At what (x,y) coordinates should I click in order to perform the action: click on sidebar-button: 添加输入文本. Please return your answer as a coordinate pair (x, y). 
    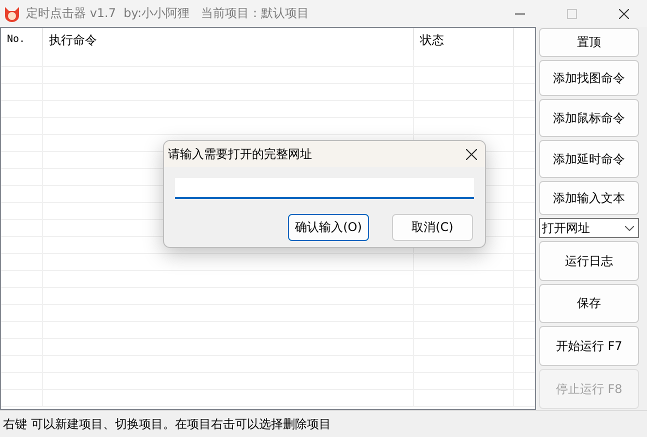
    Looking at the image, I should click on (589, 198).